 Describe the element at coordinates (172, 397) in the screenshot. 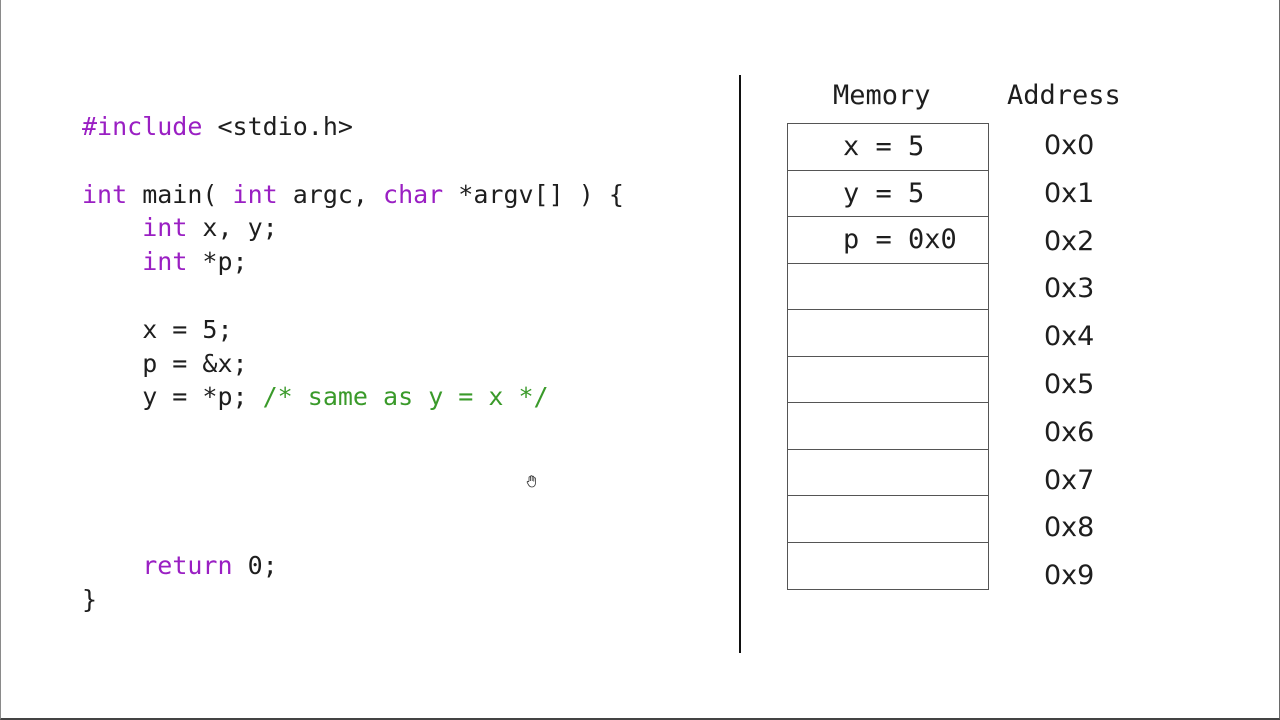

I see `code-text: y = *p;` at that location.